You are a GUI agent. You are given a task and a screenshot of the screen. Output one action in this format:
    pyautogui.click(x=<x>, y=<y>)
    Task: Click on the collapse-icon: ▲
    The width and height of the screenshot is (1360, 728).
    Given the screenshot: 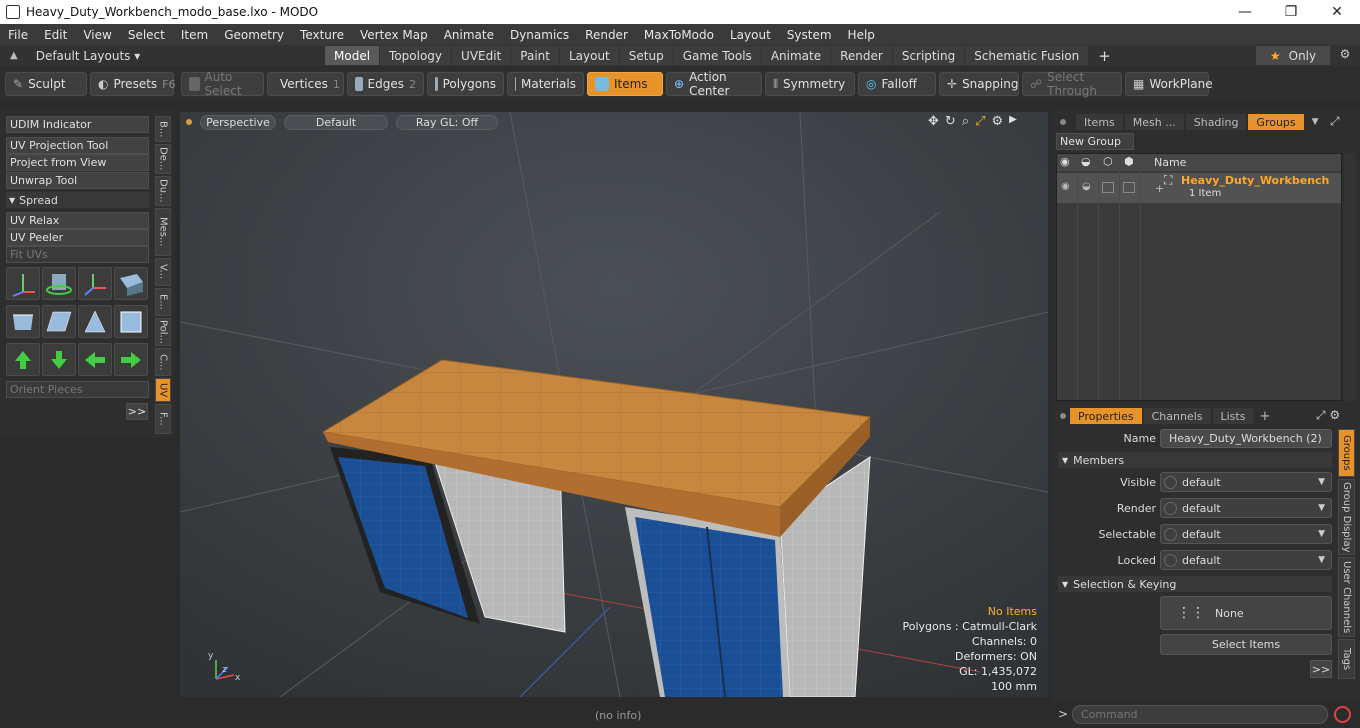 What is the action you would take?
    pyautogui.click(x=14, y=55)
    